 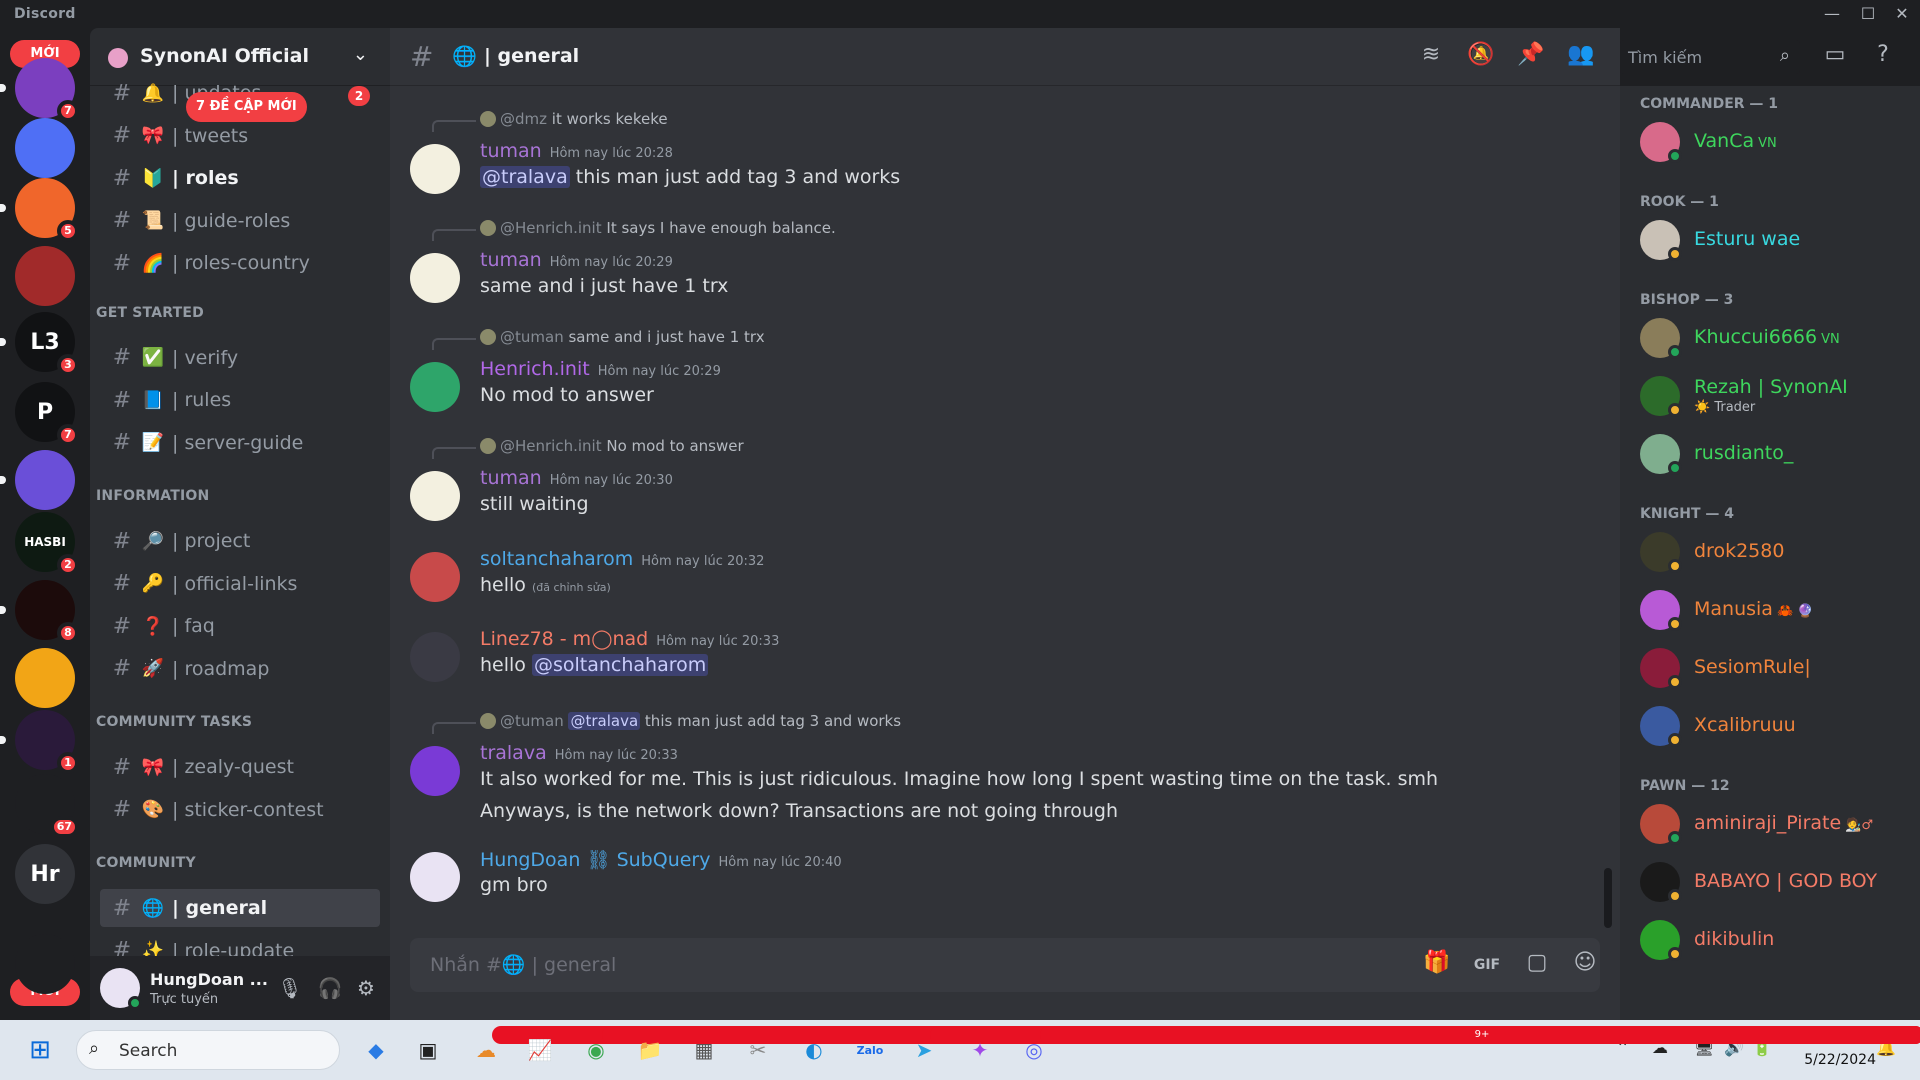 I want to click on inbox-icon: ▭, so click(x=1835, y=57).